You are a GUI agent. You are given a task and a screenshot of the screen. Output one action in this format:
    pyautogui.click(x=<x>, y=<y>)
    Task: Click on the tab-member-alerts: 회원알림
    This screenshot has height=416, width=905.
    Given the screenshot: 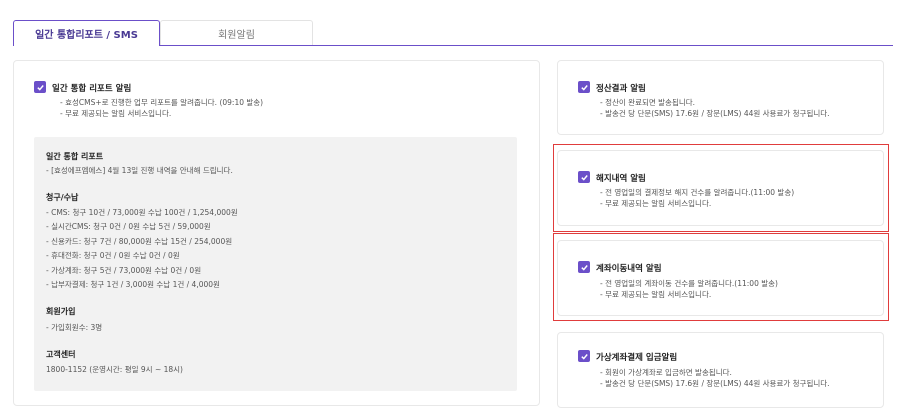 What is the action you would take?
    pyautogui.click(x=236, y=33)
    